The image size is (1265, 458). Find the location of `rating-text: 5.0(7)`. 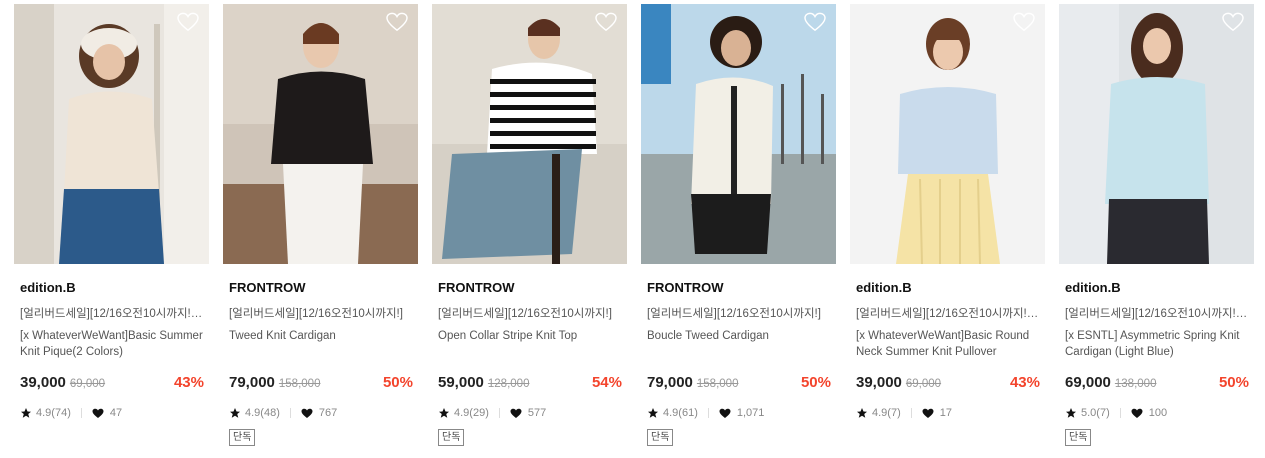

rating-text: 5.0(7) is located at coordinates (1095, 413).